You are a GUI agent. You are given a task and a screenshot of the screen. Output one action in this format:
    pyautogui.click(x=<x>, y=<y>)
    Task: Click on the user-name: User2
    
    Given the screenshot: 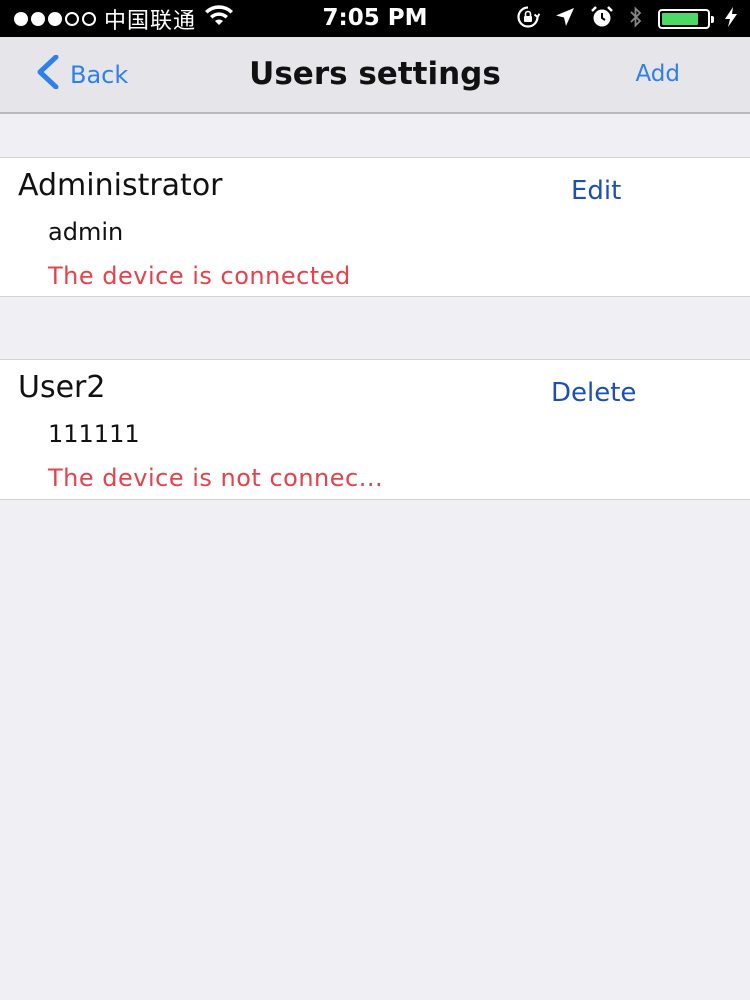 What is the action you would take?
    pyautogui.click(x=62, y=387)
    